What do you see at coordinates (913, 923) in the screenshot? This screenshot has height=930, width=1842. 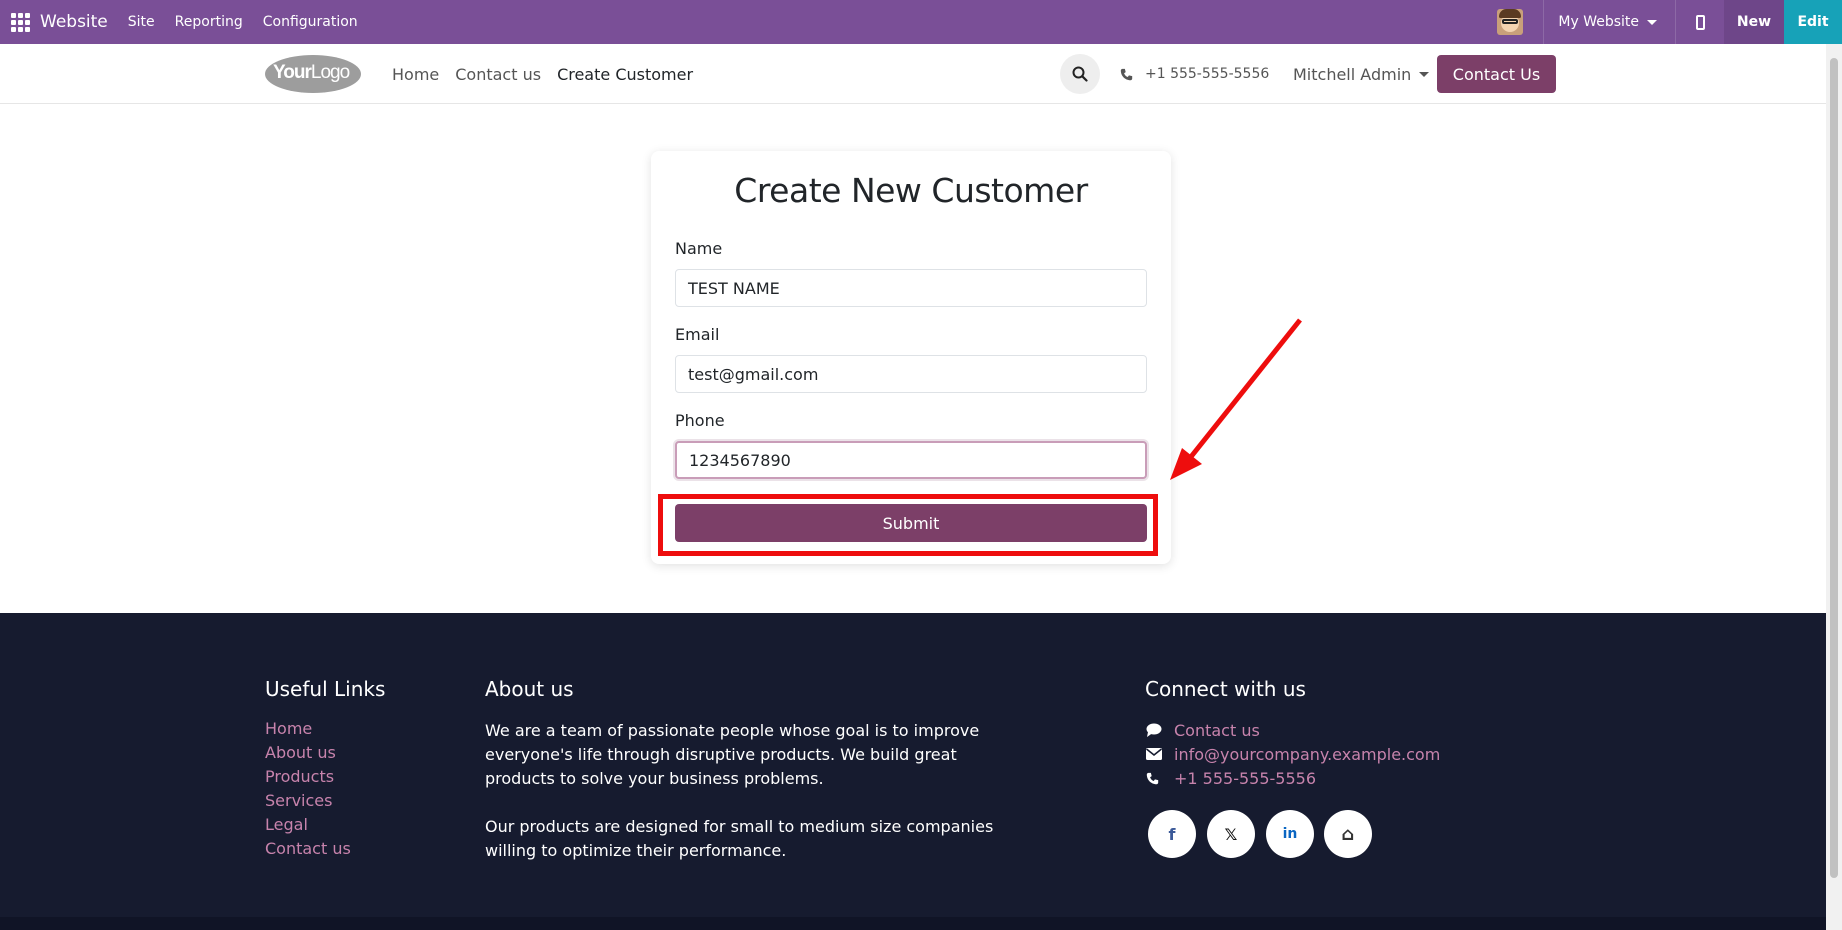 I see `footer-bottom-bar` at bounding box center [913, 923].